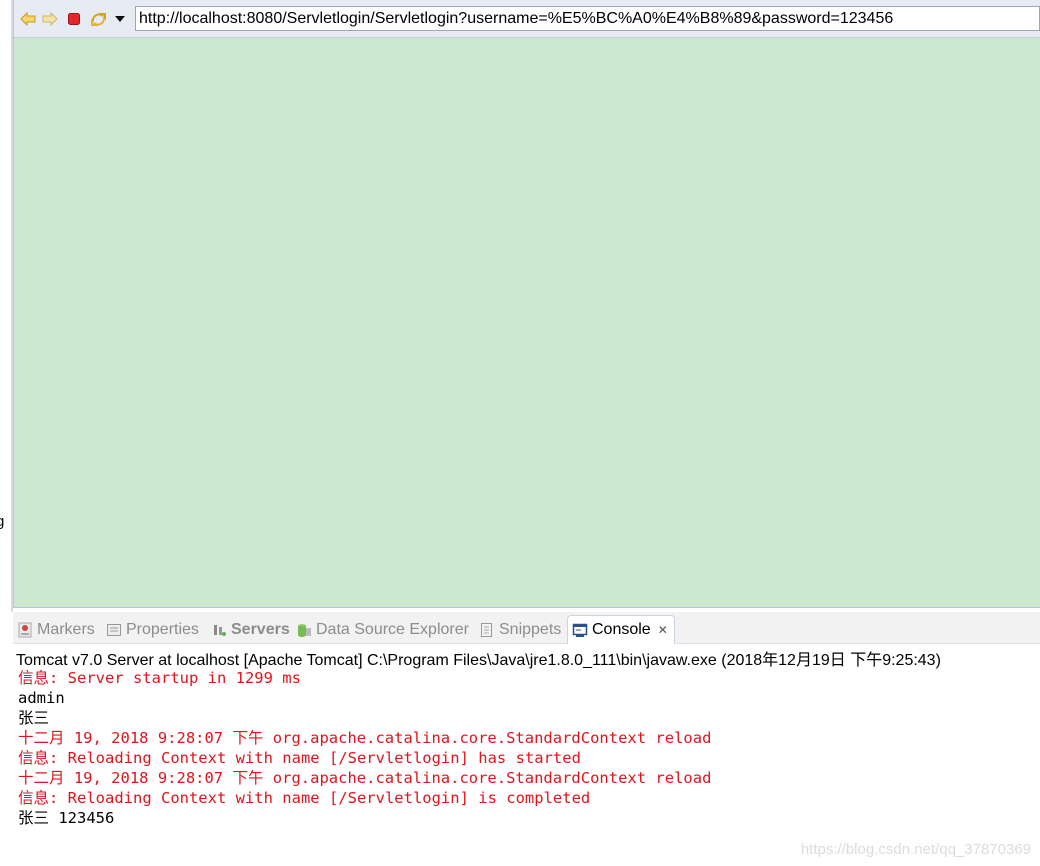 This screenshot has height=866, width=1040. I want to click on servers-icon, so click(219, 630).